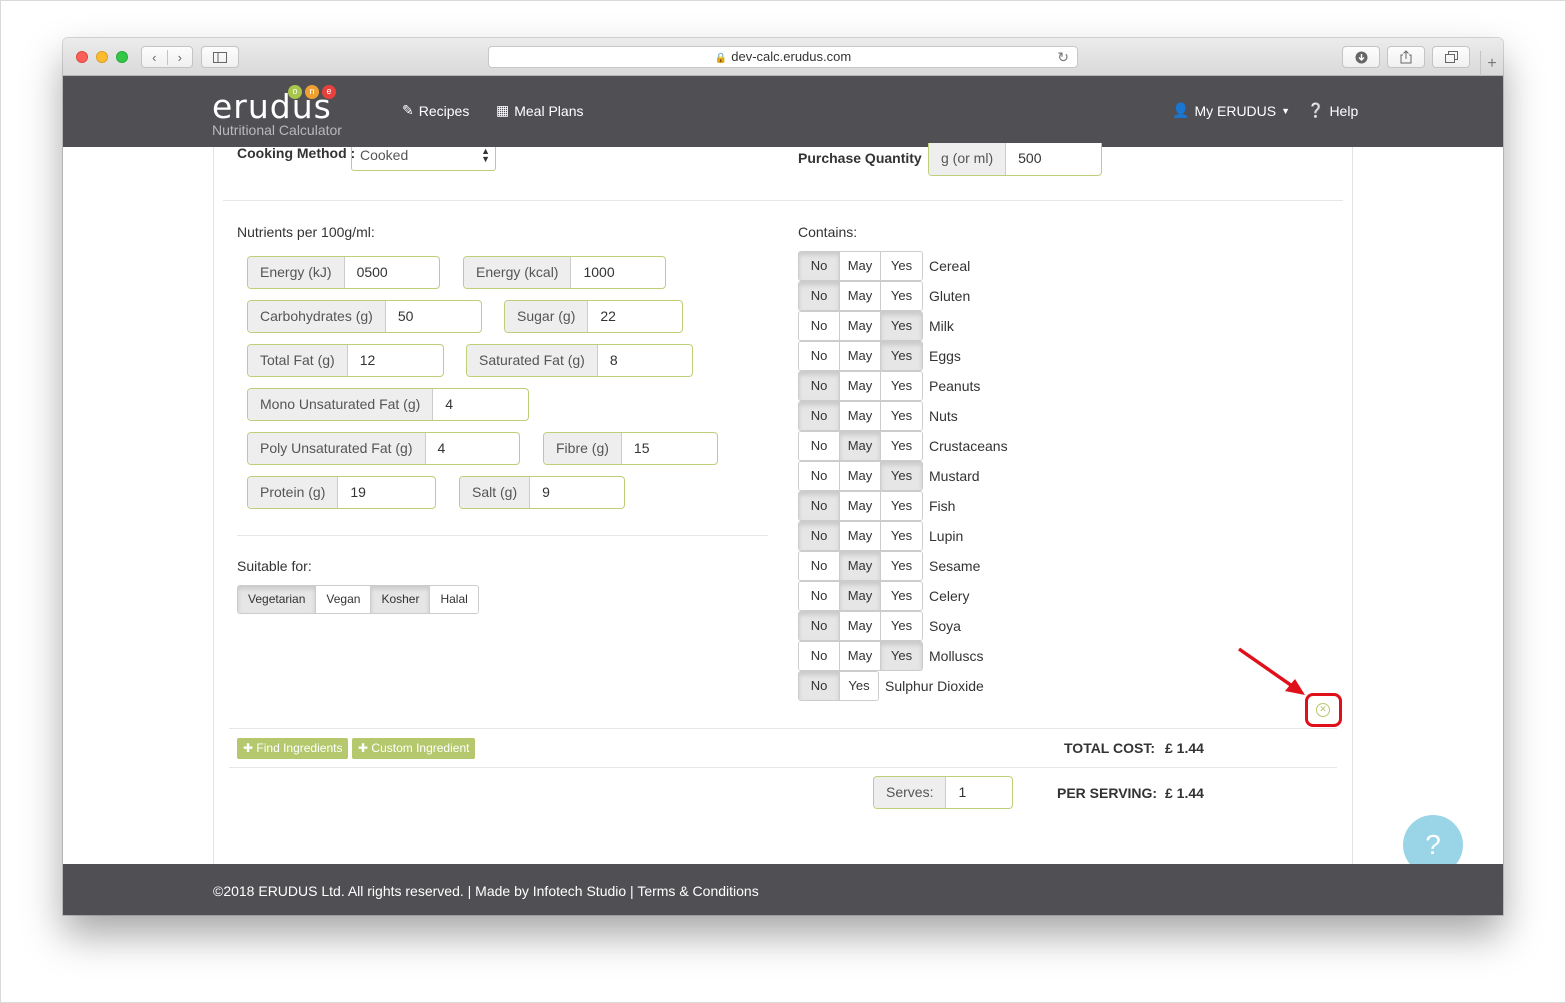 The width and height of the screenshot is (1566, 1003). I want to click on find-ingredients-button: ✚ Find Ingredients, so click(293, 748).